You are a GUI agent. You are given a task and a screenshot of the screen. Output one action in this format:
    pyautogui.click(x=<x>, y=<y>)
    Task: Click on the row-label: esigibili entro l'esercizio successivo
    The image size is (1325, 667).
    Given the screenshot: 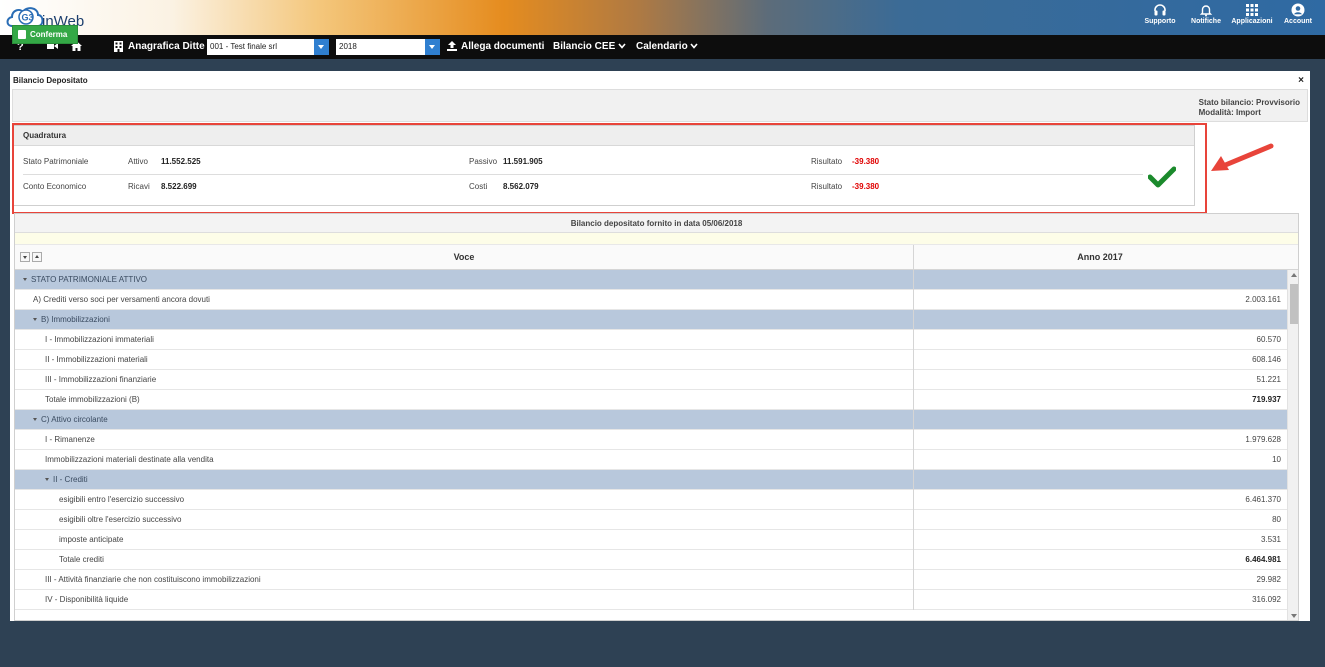 What is the action you would take?
    pyautogui.click(x=121, y=499)
    